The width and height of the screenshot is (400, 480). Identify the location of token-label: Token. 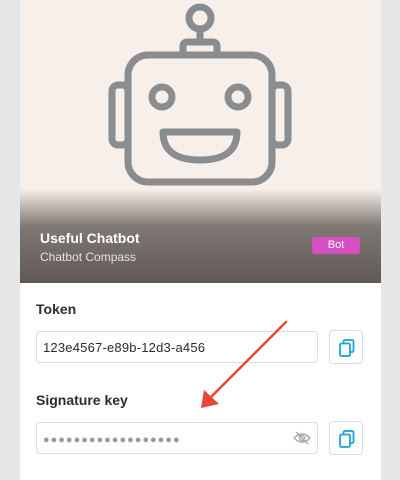
(56, 309).